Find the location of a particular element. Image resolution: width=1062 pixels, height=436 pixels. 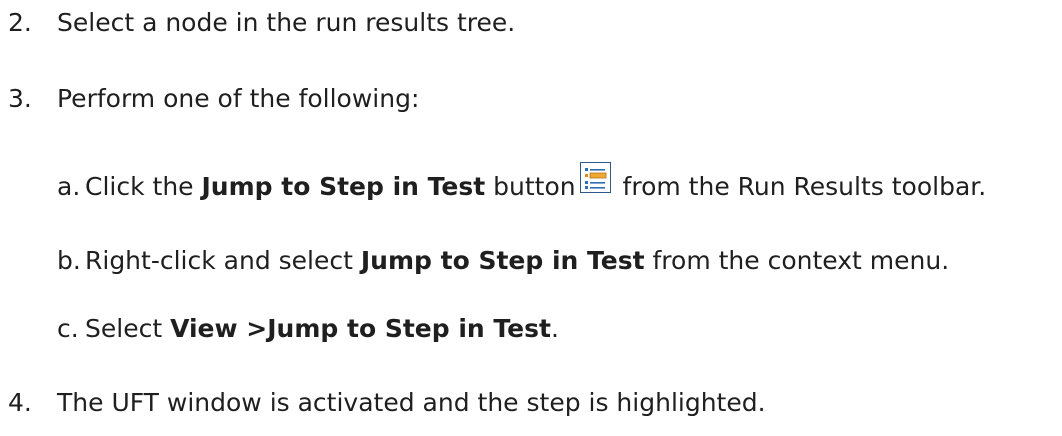

substep-text-mid: button is located at coordinates (530, 186).